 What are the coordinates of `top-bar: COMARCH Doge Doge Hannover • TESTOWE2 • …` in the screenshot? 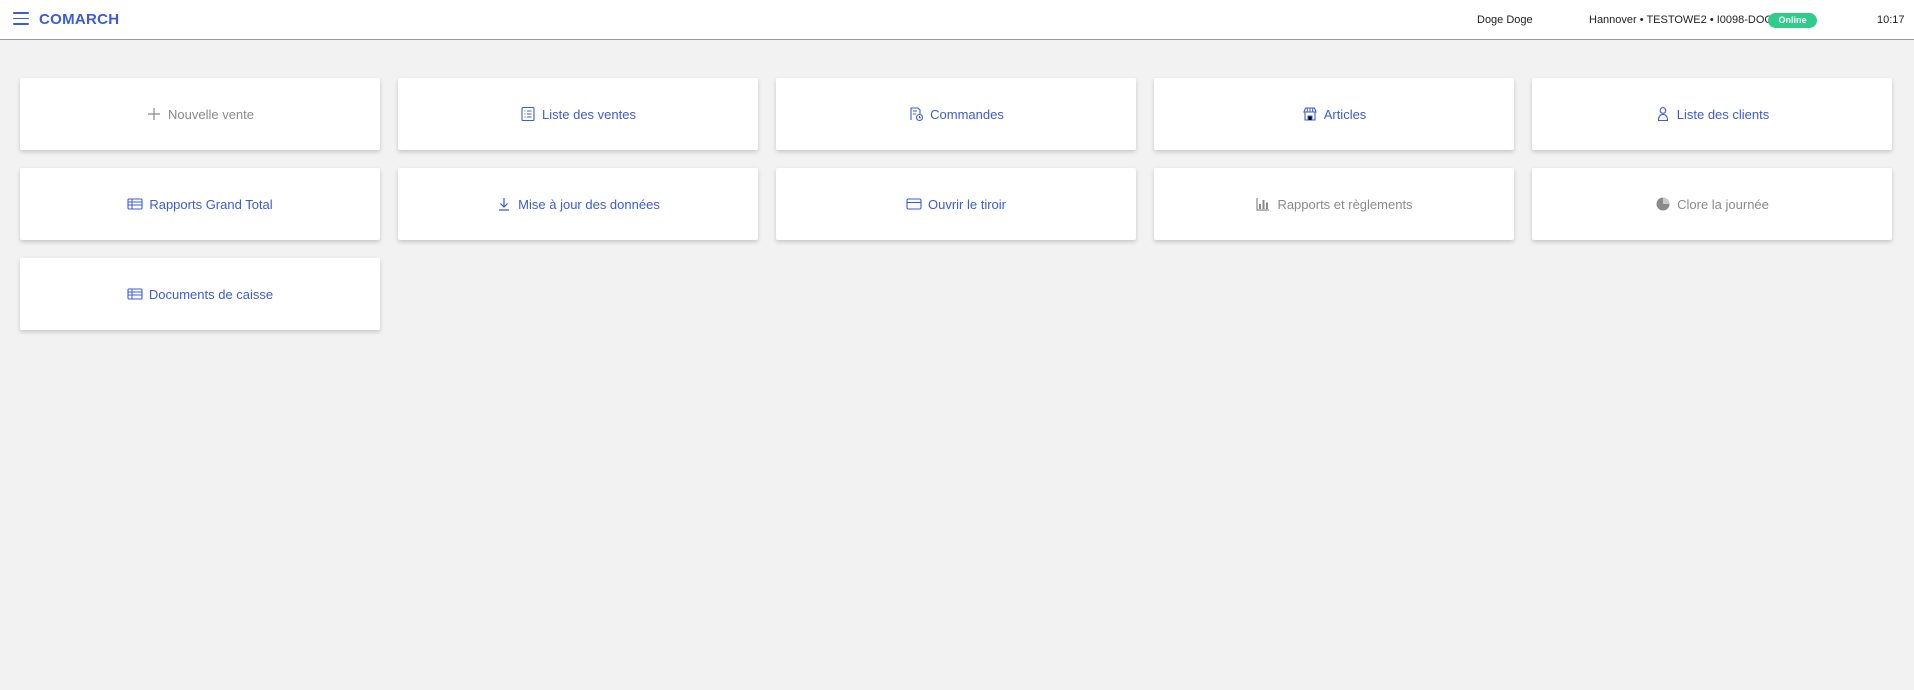 It's located at (957, 20).